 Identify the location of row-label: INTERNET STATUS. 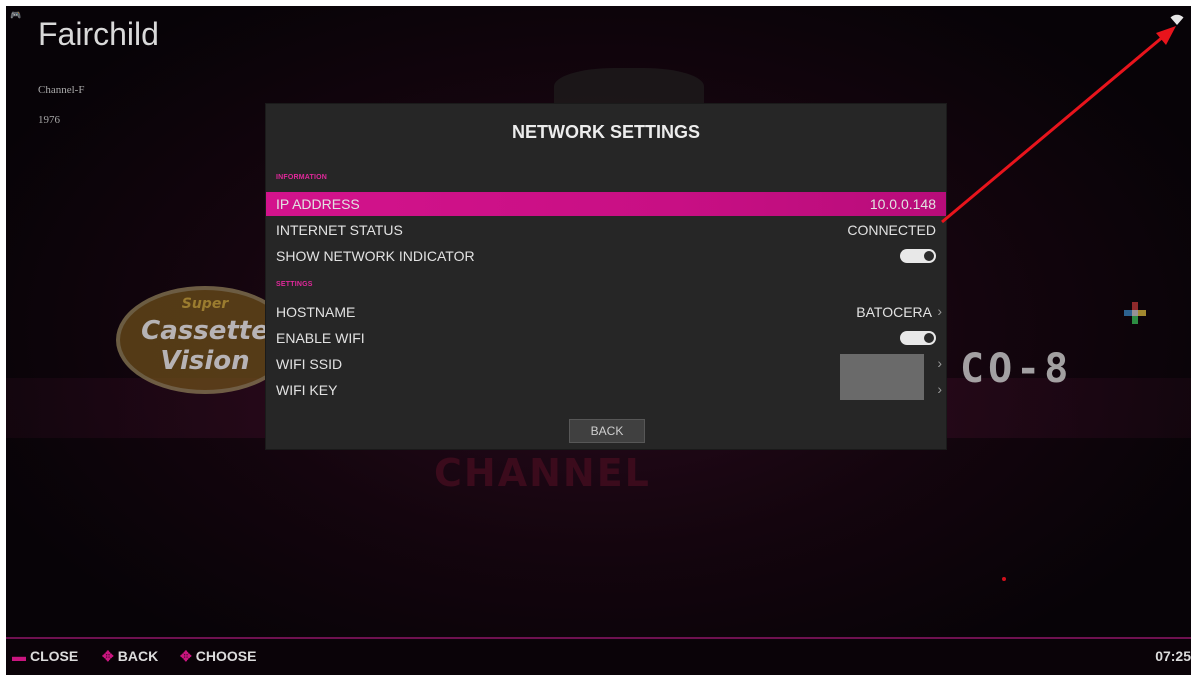
(339, 230).